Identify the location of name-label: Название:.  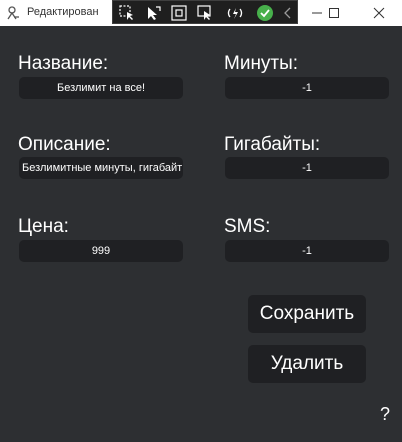
(63, 63).